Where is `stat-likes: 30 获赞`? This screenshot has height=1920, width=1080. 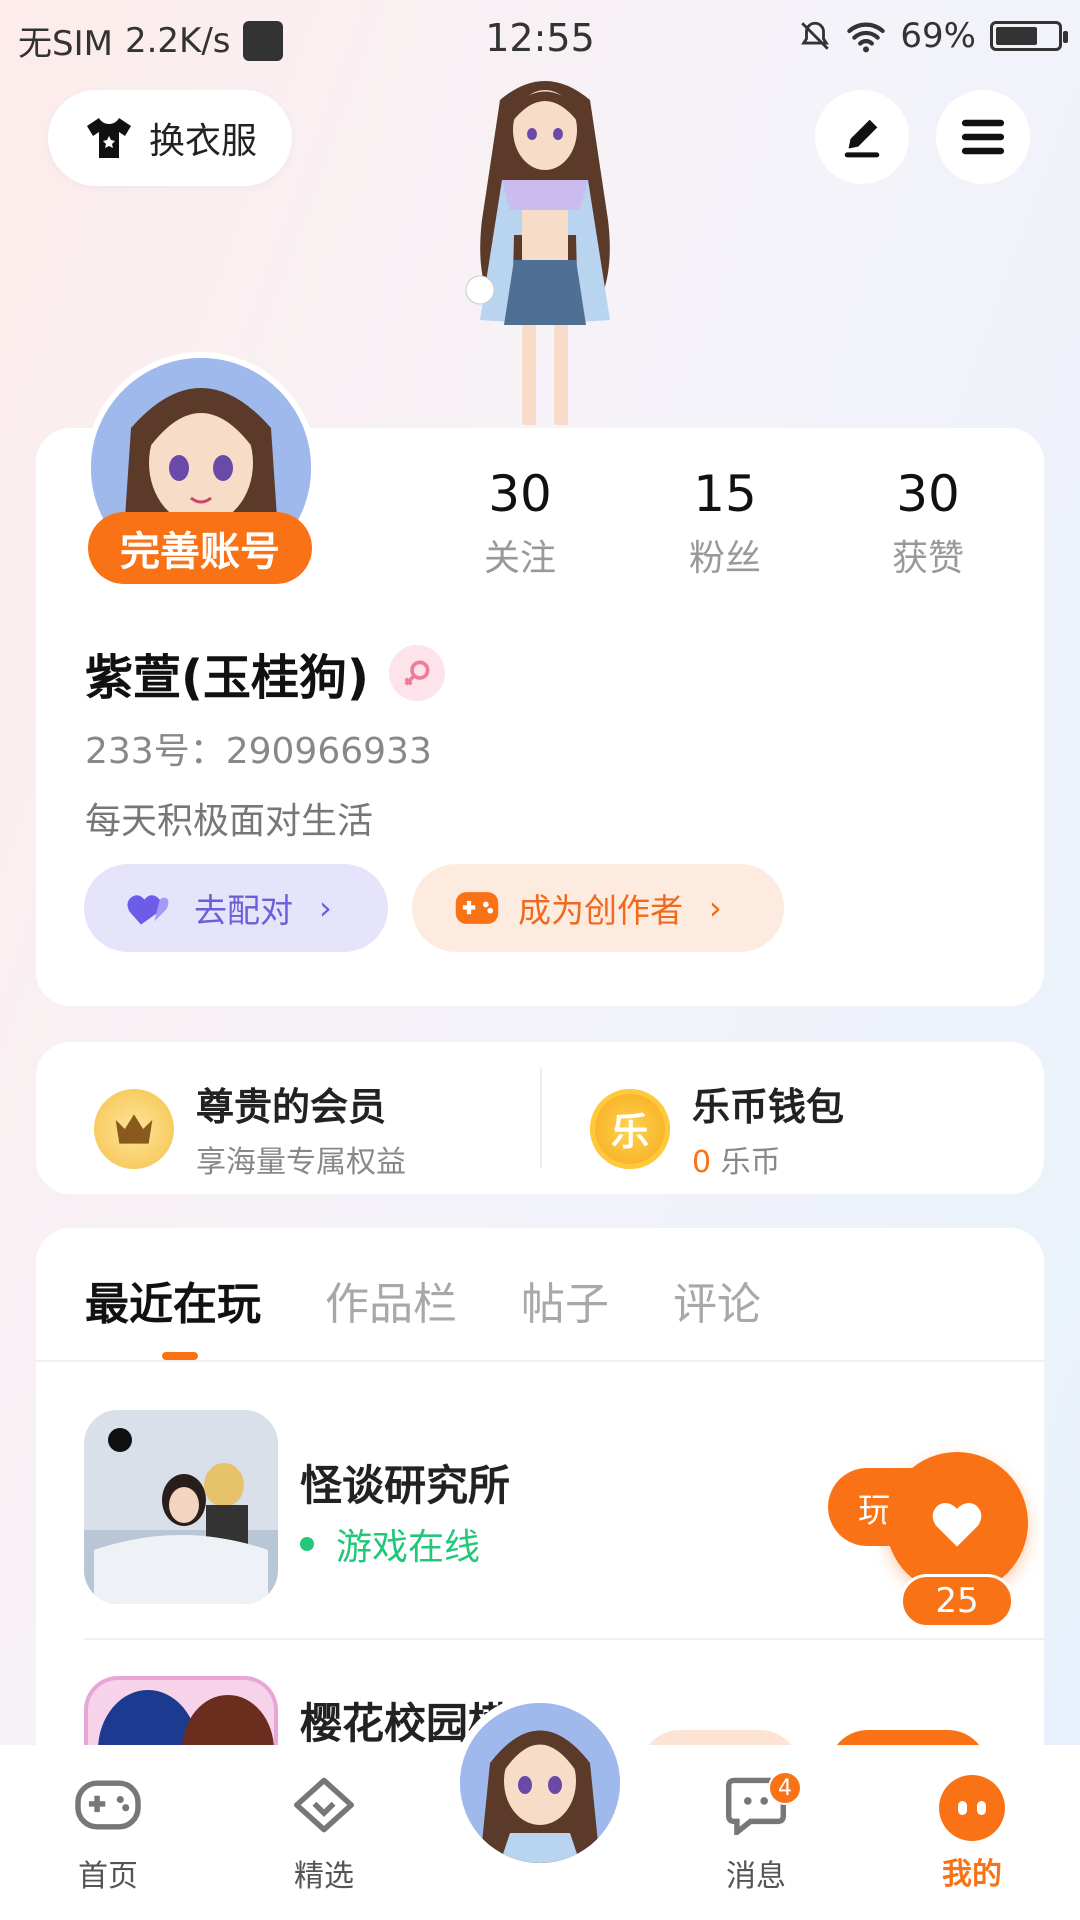
stat-likes: 30 获赞 is located at coordinates (928, 523).